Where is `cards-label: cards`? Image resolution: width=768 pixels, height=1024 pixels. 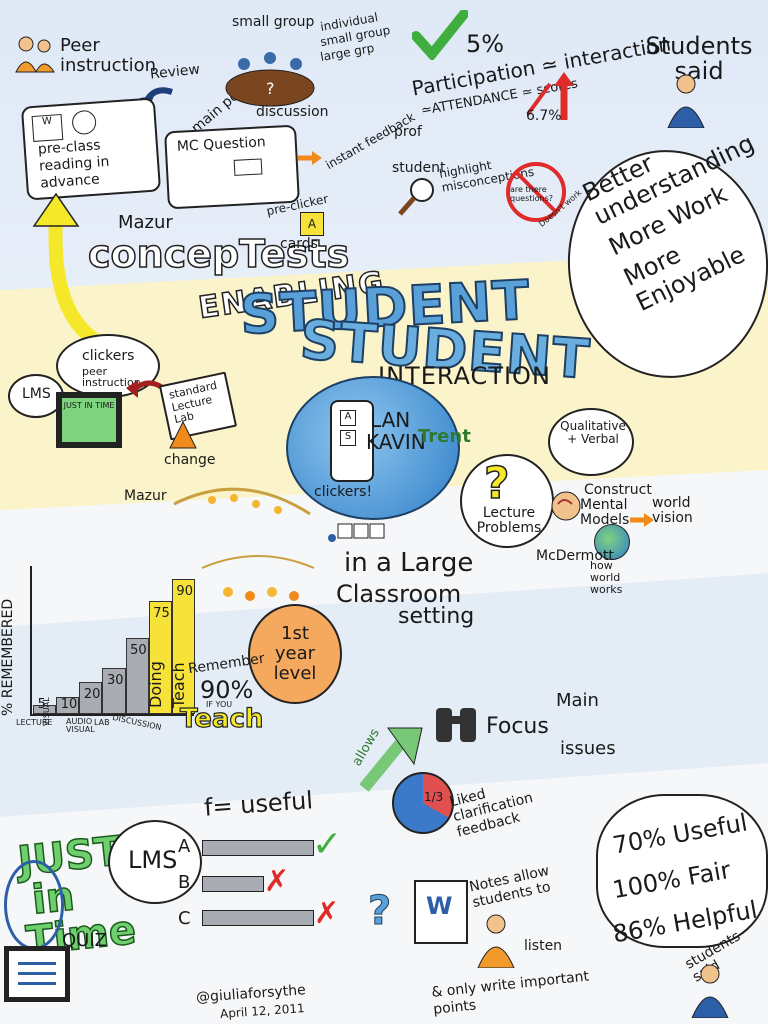
cards-label: cards is located at coordinates (299, 244).